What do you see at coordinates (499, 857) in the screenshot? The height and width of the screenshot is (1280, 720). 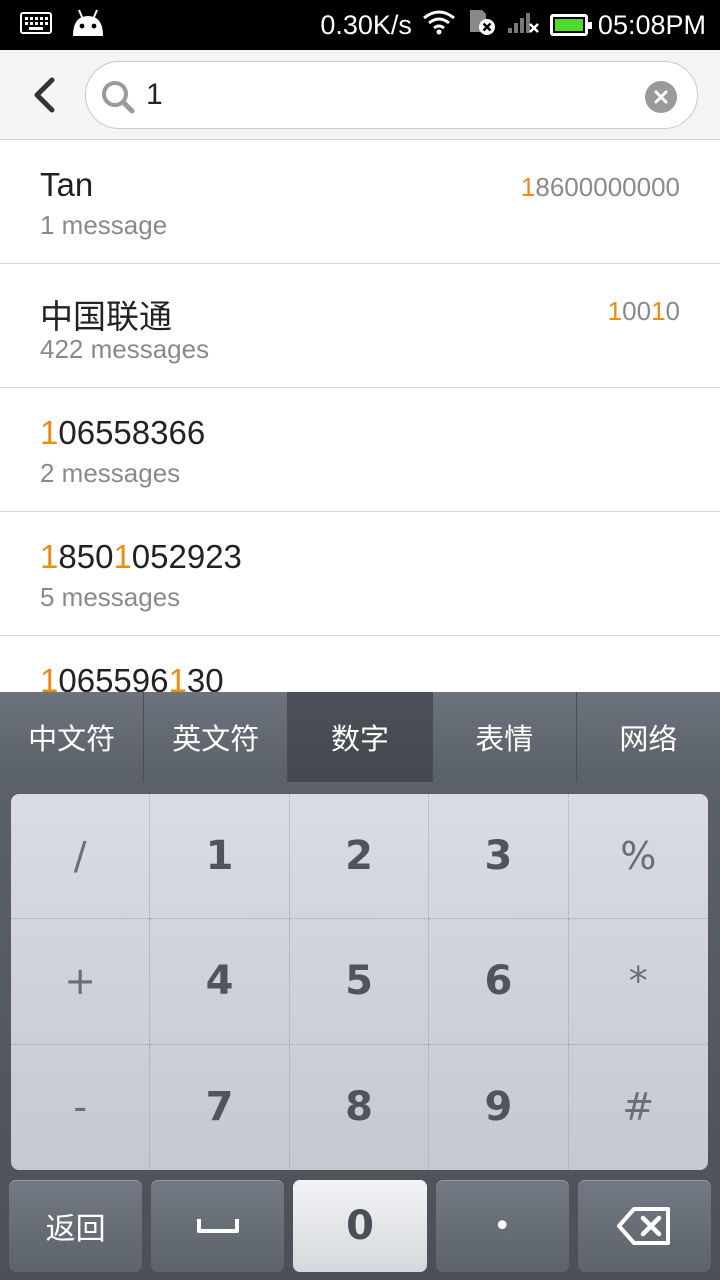 I see `key-3: 3` at bounding box center [499, 857].